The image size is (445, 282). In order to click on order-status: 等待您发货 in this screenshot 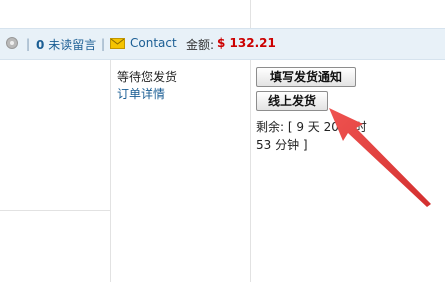, I will do `click(147, 77)`.